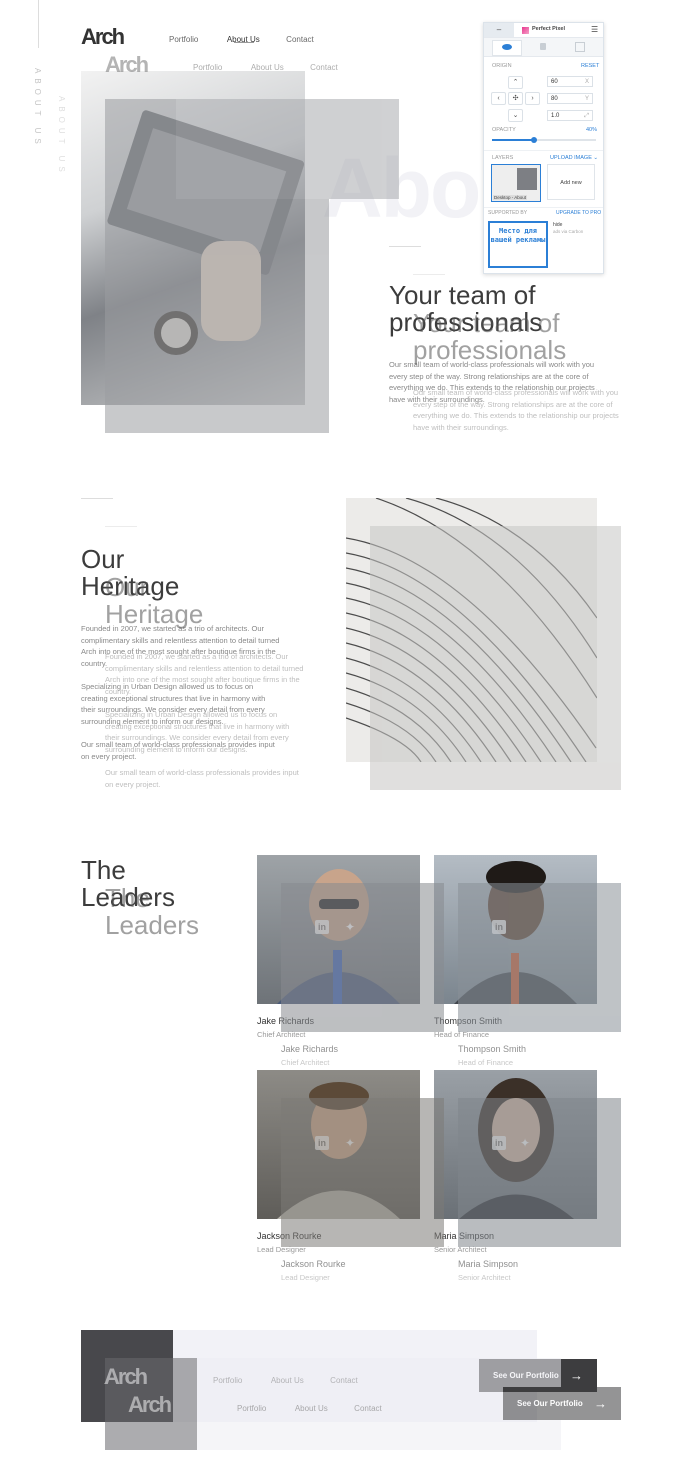  I want to click on pp-layers-label: LAYERS, so click(503, 158).